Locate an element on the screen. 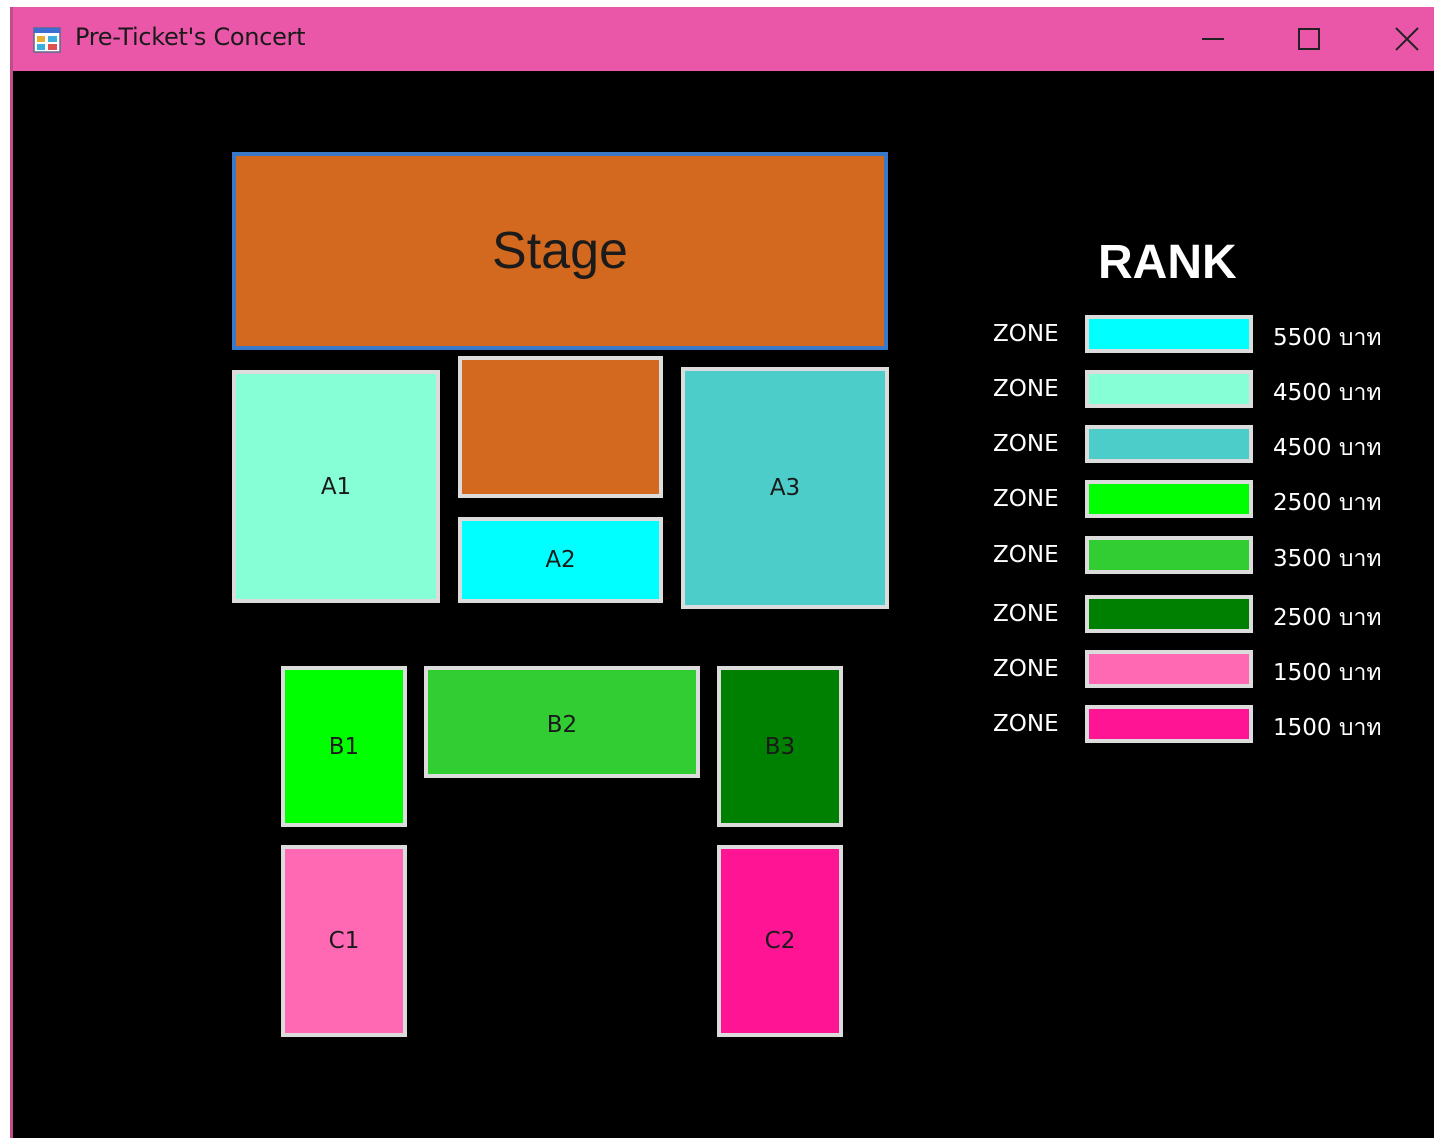 This screenshot has height=1138, width=1435. zone-b3-label: B3 is located at coordinates (780, 746).